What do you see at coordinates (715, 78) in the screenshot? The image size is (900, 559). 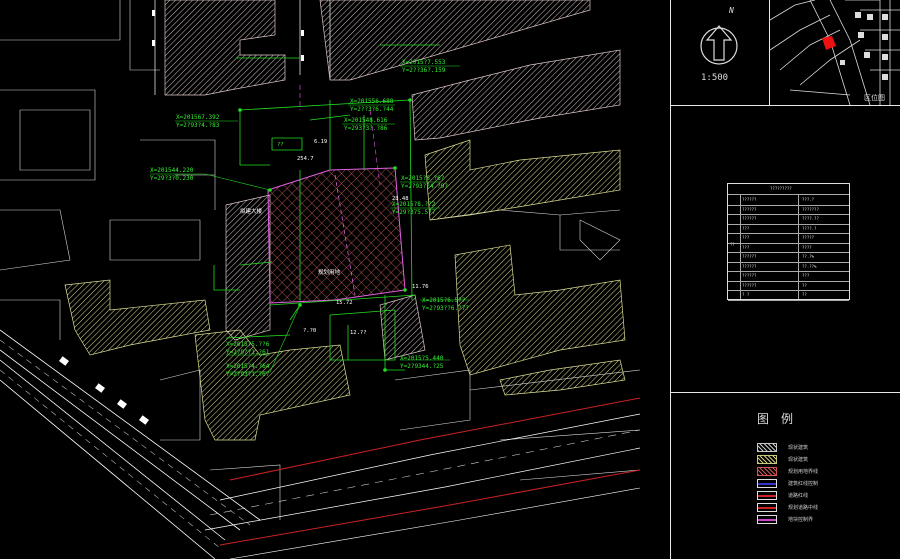 I see `scale-label: 1:500` at bounding box center [715, 78].